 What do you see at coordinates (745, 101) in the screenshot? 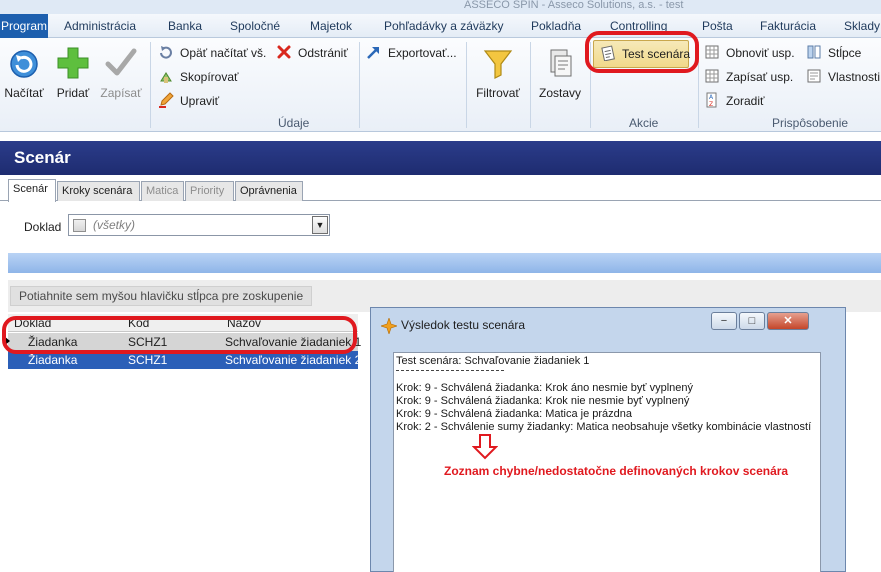
I see `zoradit-label: Zoradiť` at bounding box center [745, 101].